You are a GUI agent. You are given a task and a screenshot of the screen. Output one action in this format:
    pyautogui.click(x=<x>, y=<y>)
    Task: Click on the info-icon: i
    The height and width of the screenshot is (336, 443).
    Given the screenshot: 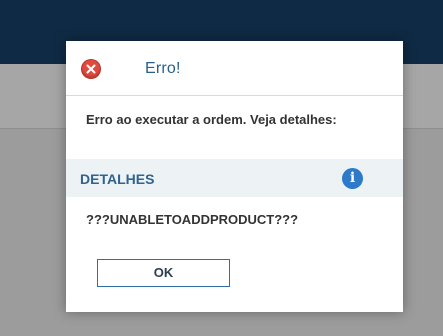 What is the action you would take?
    pyautogui.click(x=352, y=178)
    